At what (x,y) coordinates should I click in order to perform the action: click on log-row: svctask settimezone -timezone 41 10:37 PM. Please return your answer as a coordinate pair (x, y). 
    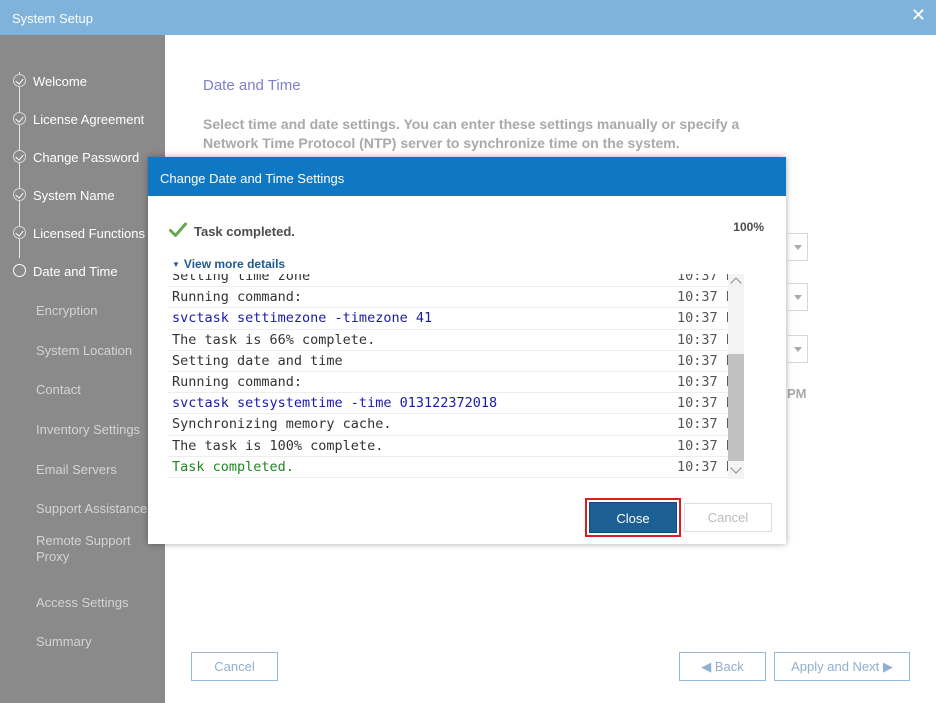
    Looking at the image, I should click on (456, 319).